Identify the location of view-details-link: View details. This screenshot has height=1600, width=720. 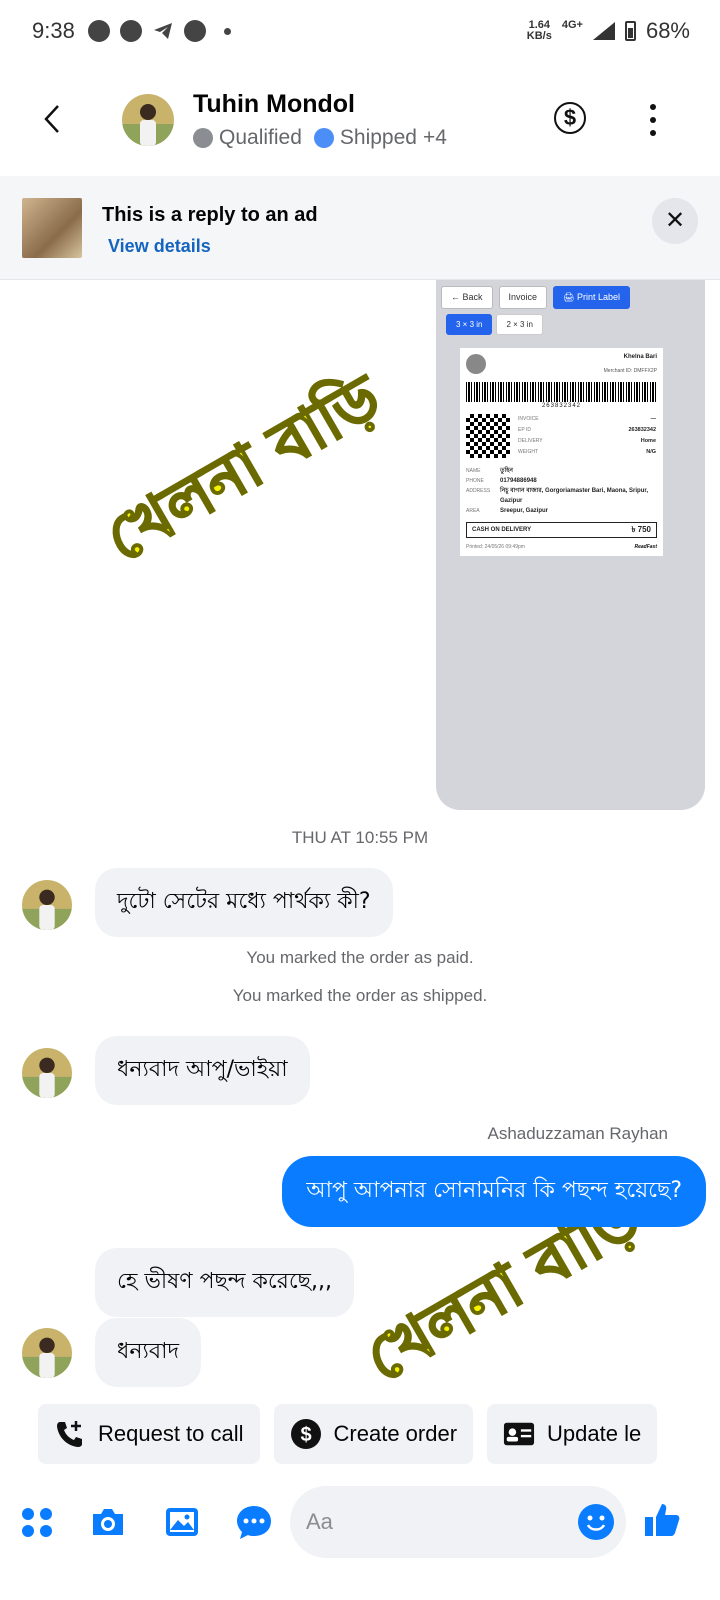
(159, 246).